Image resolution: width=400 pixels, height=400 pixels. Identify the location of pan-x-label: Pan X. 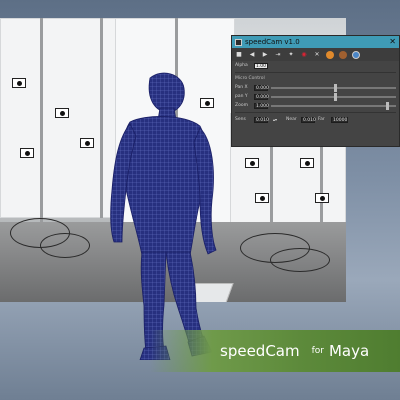
(241, 87).